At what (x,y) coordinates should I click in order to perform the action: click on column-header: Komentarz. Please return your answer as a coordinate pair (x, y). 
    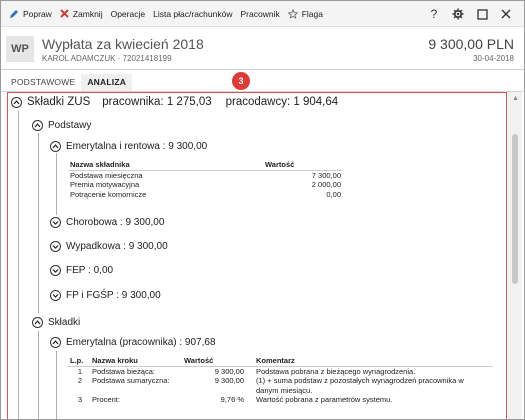
    Looking at the image, I should click on (369, 361).